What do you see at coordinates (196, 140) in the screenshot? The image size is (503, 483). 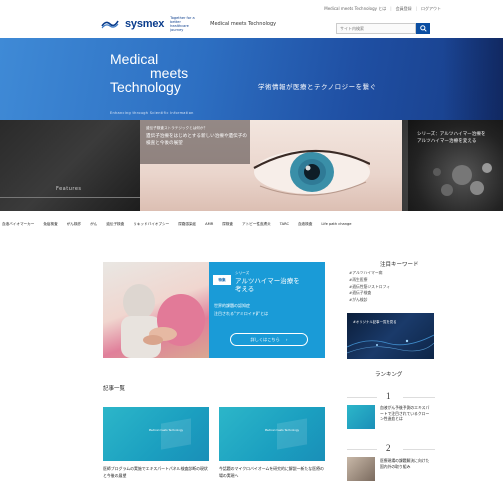 I see `slide-title: 遺伝子治療をはじめとする新しい治療や遺伝子の検査と今後の展望` at bounding box center [196, 140].